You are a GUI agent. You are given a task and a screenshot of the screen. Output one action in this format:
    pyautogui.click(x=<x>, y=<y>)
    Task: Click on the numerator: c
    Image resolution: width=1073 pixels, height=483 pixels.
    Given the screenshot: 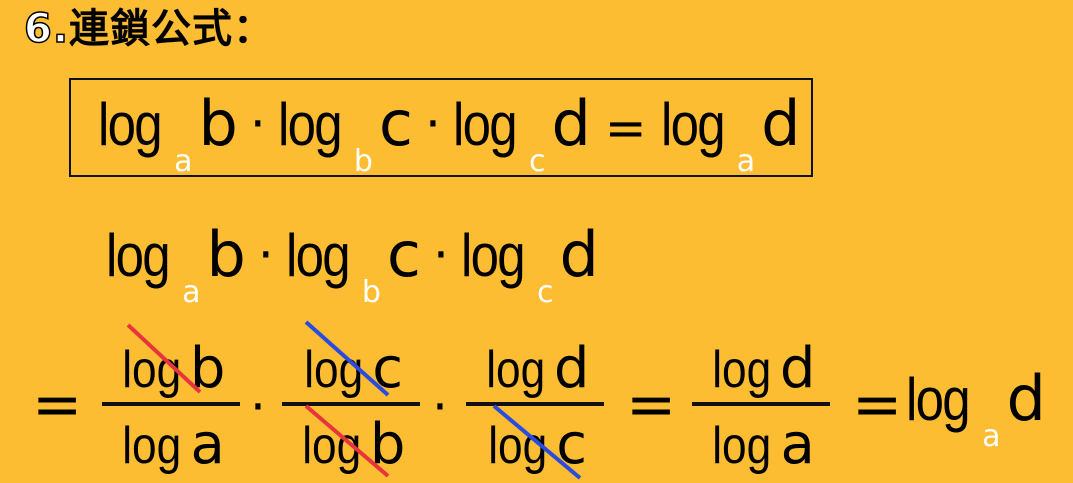 What is the action you would take?
    pyautogui.click(x=388, y=368)
    